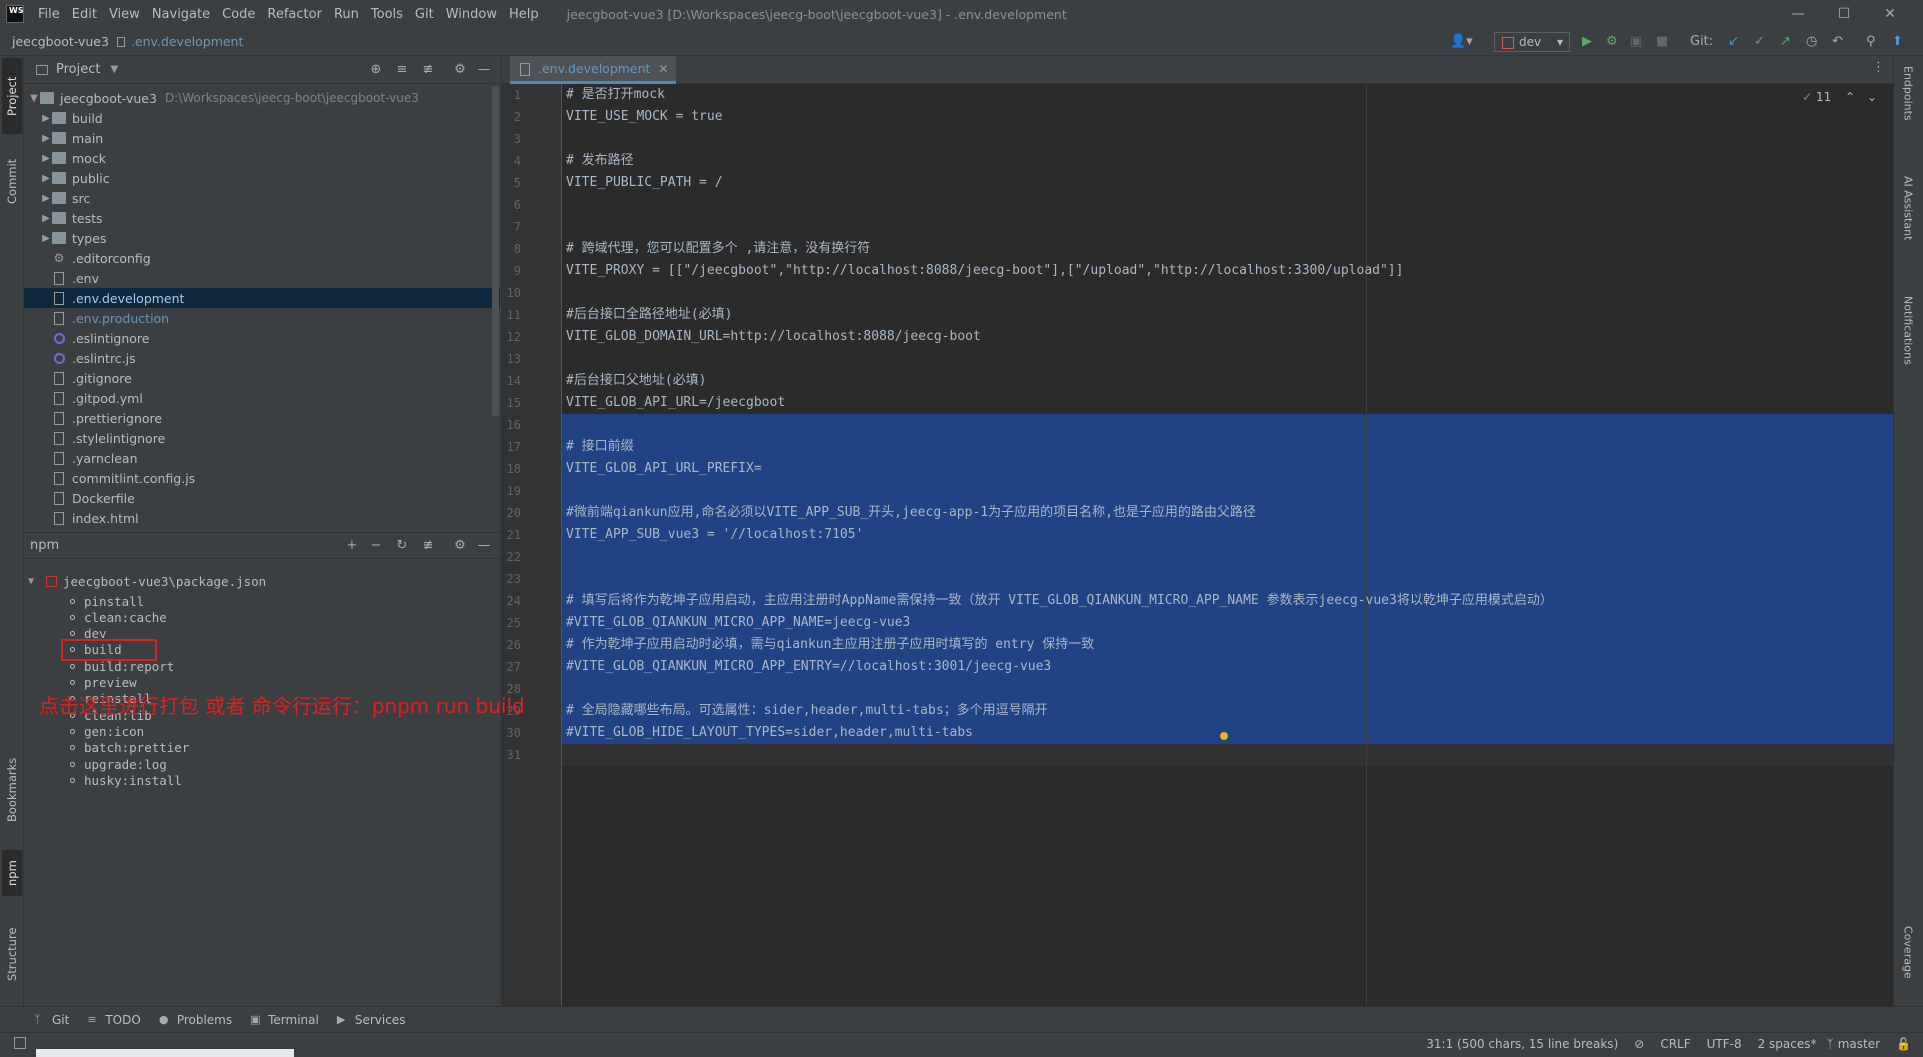 This screenshot has height=1057, width=1923. What do you see at coordinates (600, 161) in the screenshot?
I see `code-line: # 发布路径` at bounding box center [600, 161].